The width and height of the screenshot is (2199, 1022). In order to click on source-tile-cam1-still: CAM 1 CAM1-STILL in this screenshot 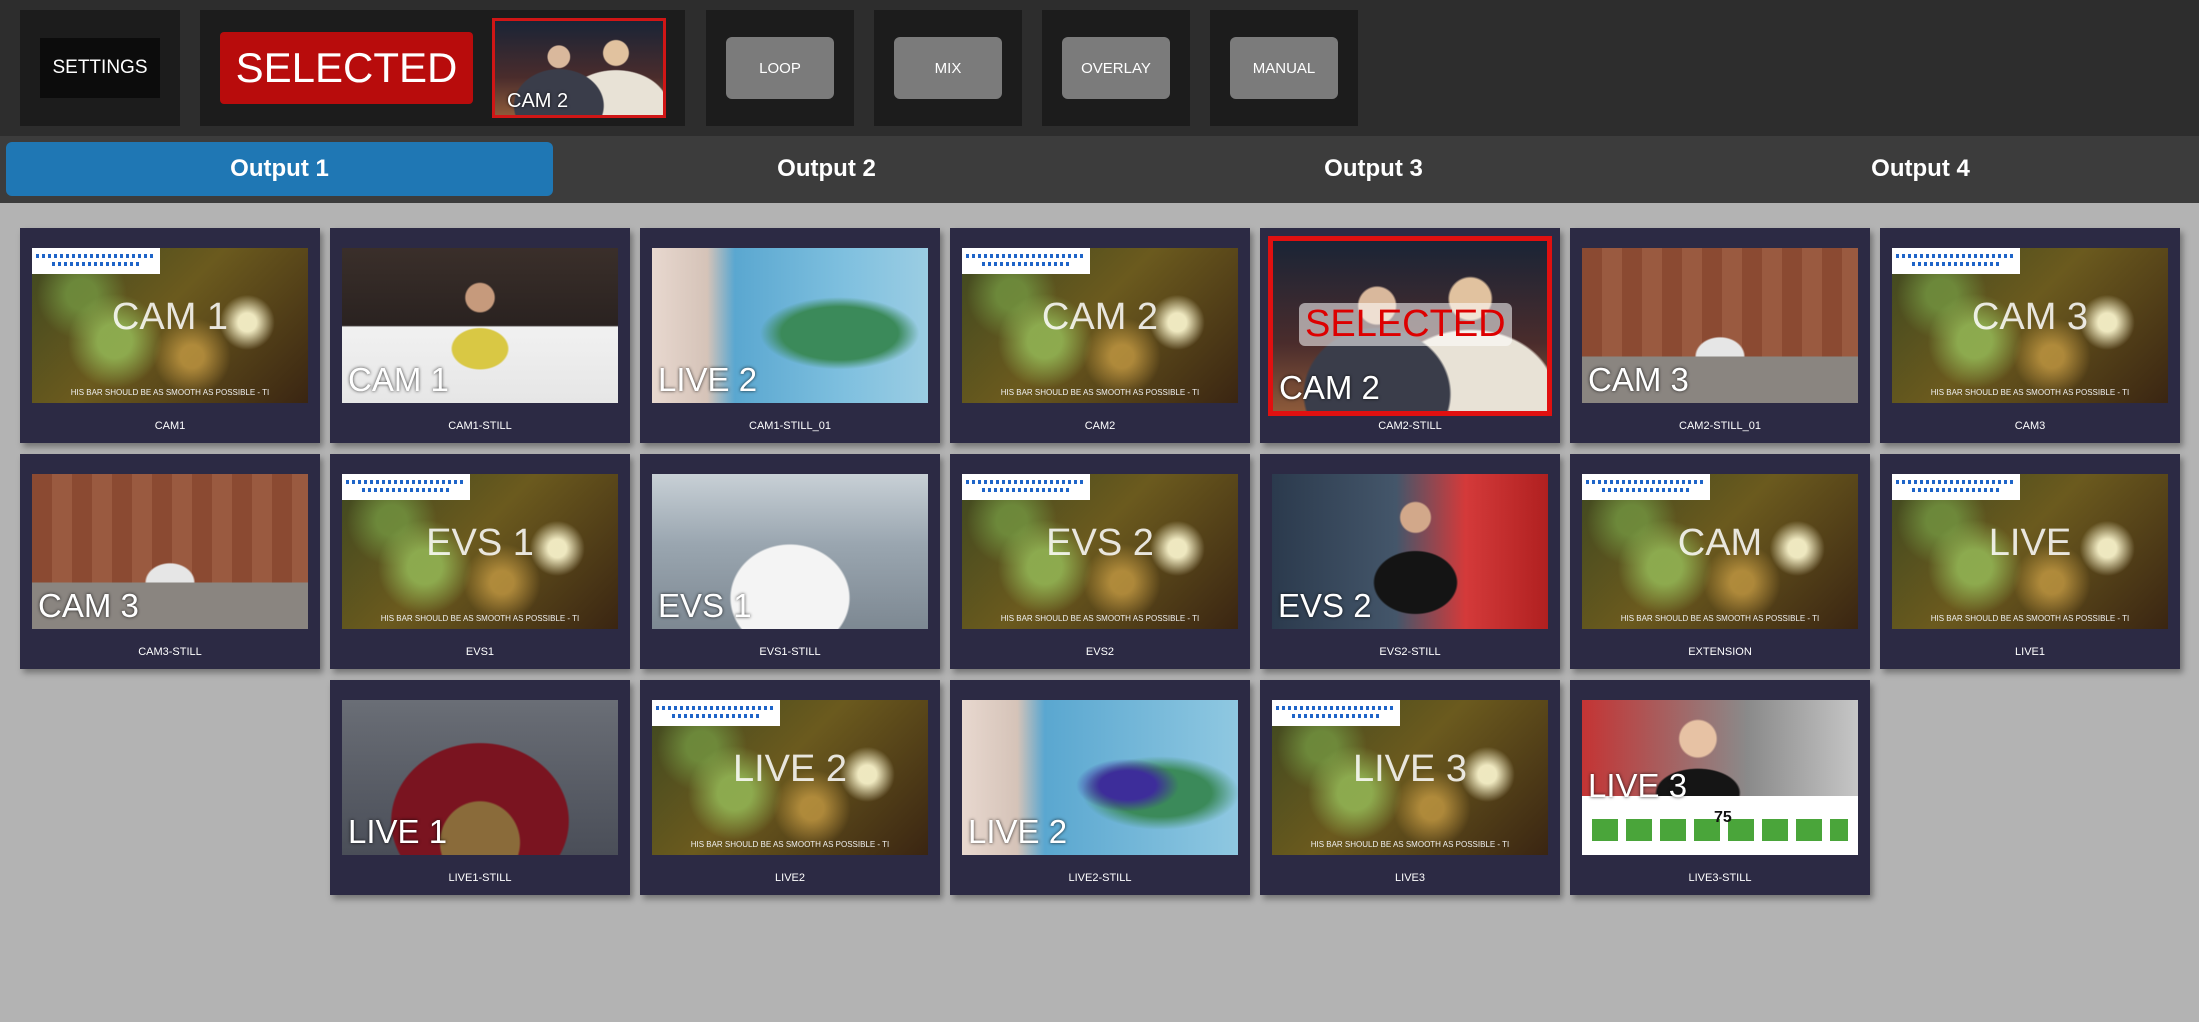, I will do `click(480, 335)`.